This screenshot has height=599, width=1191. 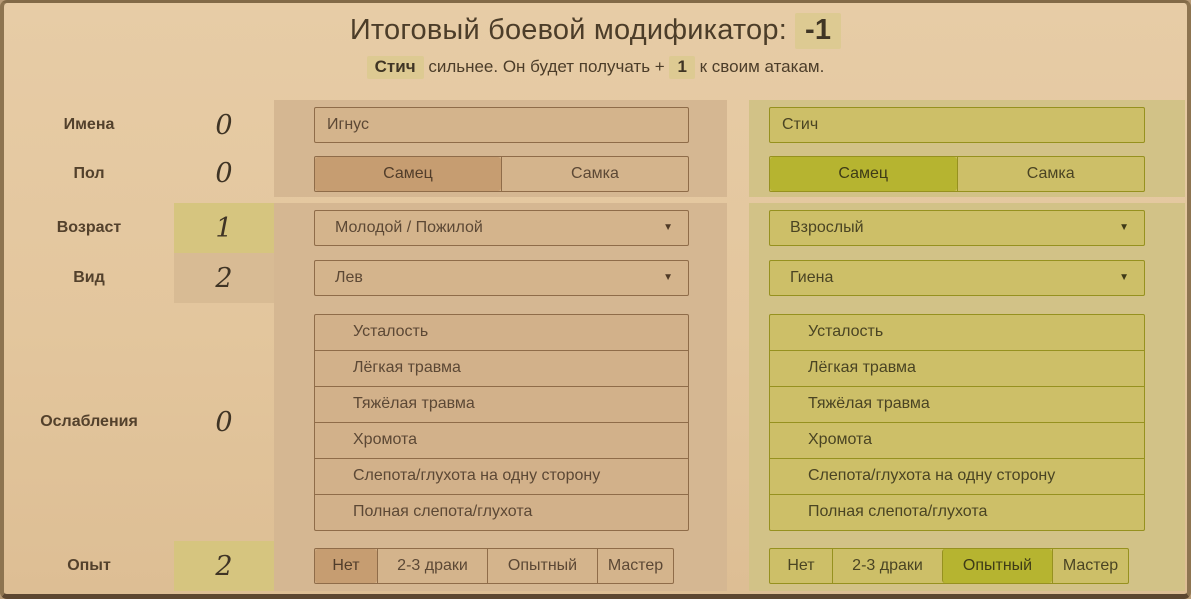 What do you see at coordinates (501, 476) in the screenshot?
I see `left-weakness-one-side-blindness: Слепота/глухота на одну сторону` at bounding box center [501, 476].